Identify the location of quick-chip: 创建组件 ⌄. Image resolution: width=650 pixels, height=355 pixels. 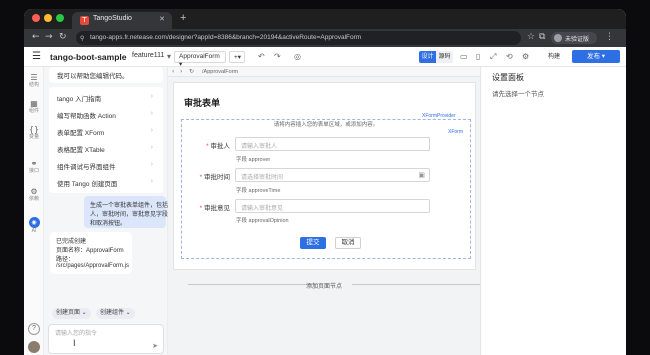
(115, 313).